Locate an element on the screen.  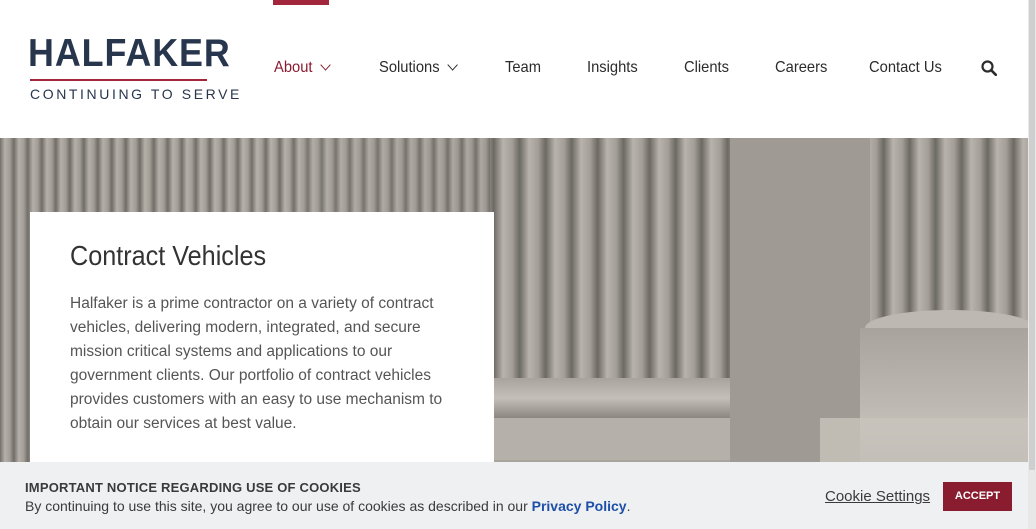
page-scrollbar is located at coordinates (1032, 264).